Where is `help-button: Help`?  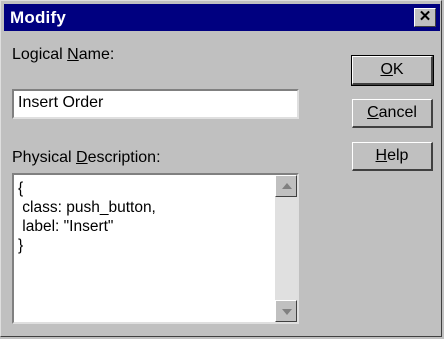
help-button: Help is located at coordinates (392, 156).